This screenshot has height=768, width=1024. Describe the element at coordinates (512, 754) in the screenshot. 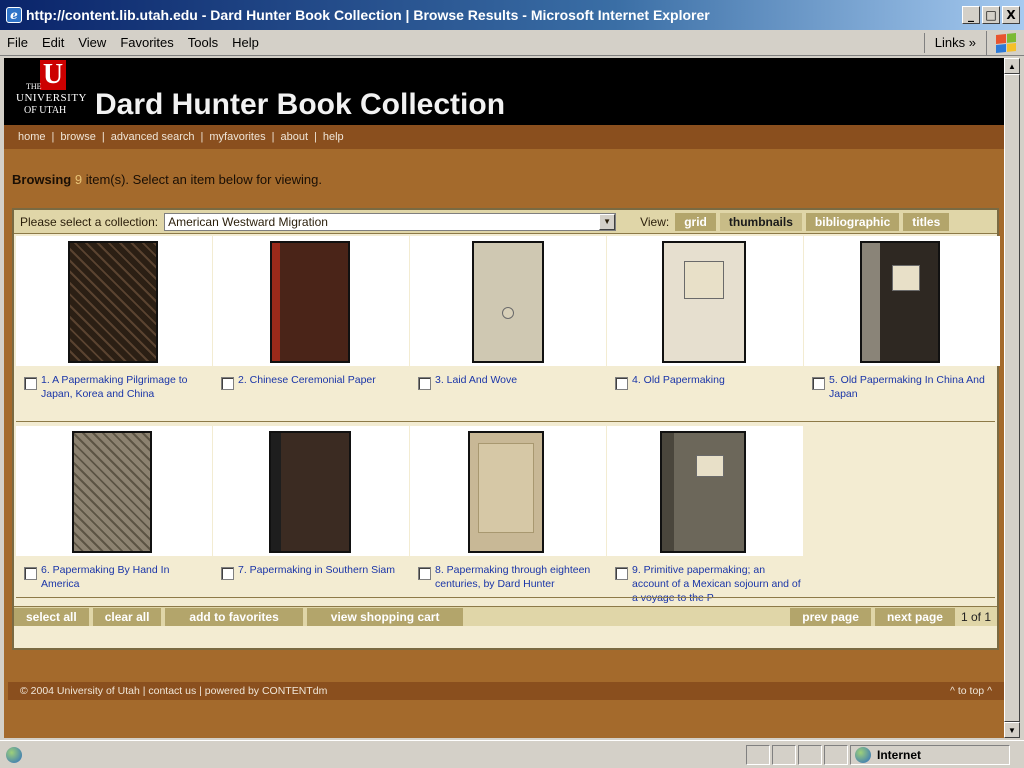

I see `status-bar: Internet` at that location.